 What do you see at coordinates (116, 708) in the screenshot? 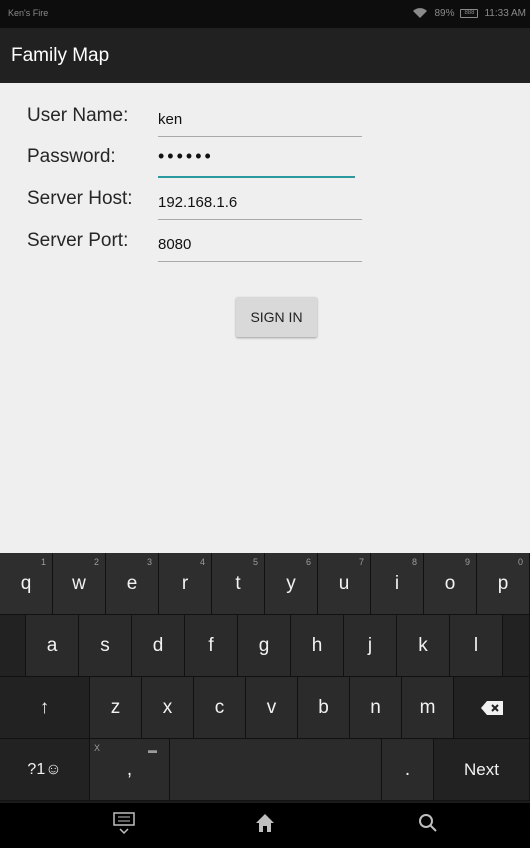
I see `key-z: z` at bounding box center [116, 708].